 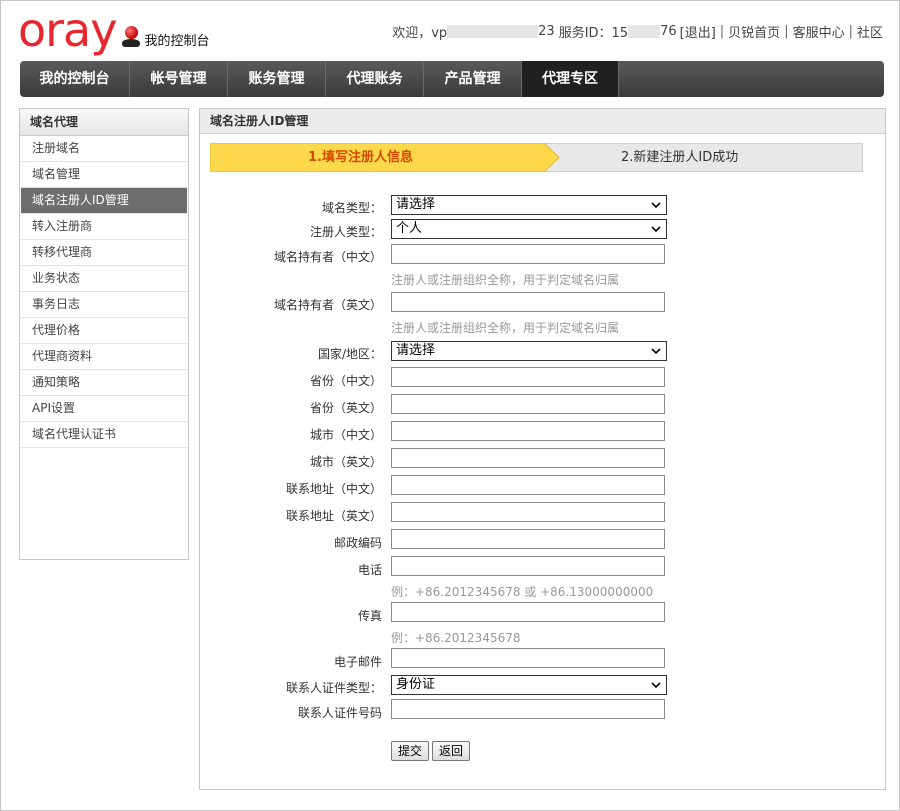 I want to click on city-cn-label: 城市（中文）, so click(x=345, y=435).